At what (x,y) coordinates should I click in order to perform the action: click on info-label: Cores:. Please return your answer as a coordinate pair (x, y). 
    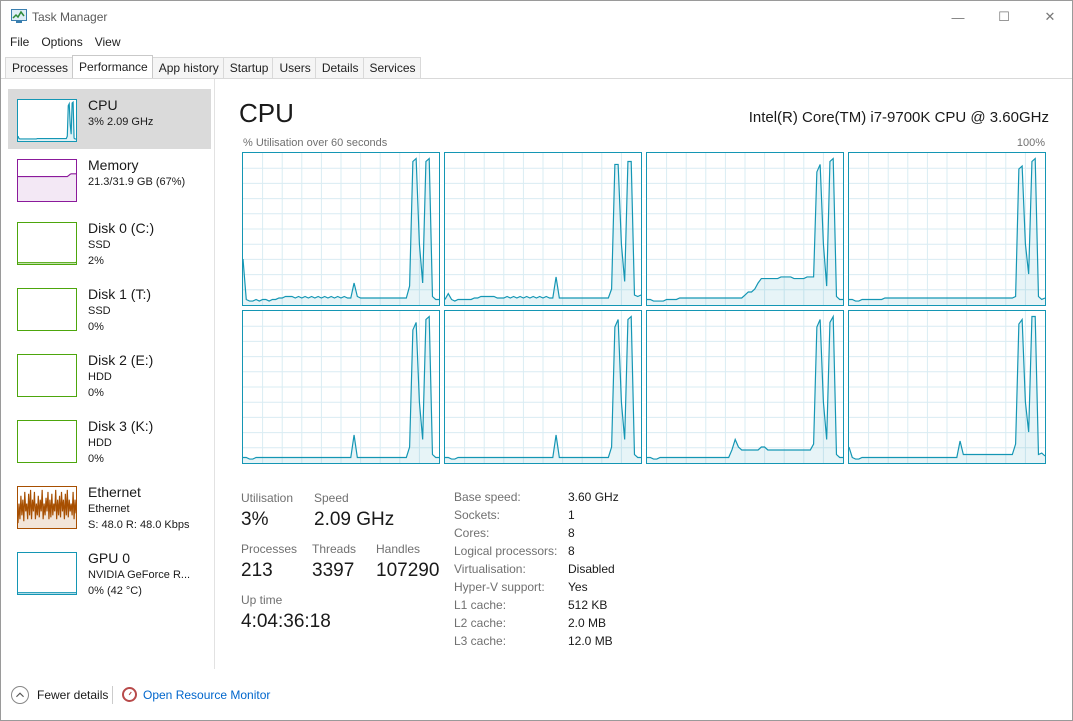
    Looking at the image, I should click on (472, 533).